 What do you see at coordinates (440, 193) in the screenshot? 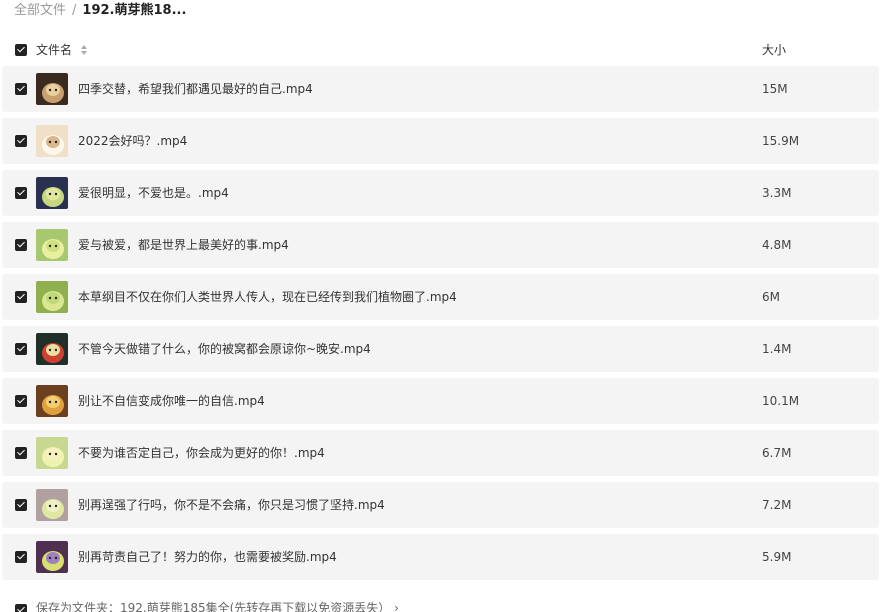
I see `file-row: 爱很明显，不爱也是。.mp4 3.3M` at bounding box center [440, 193].